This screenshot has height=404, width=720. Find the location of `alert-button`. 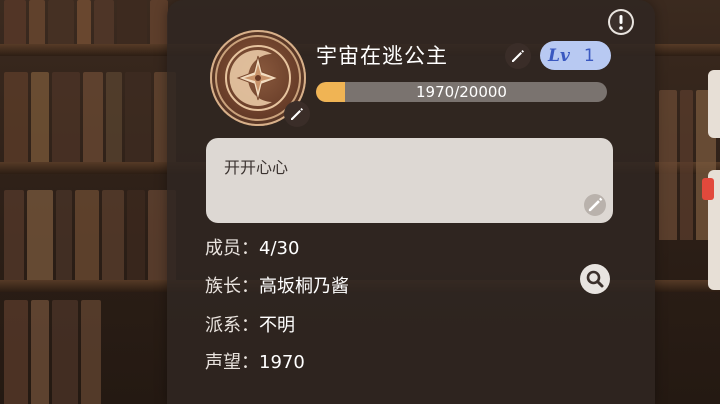

alert-button is located at coordinates (621, 22).